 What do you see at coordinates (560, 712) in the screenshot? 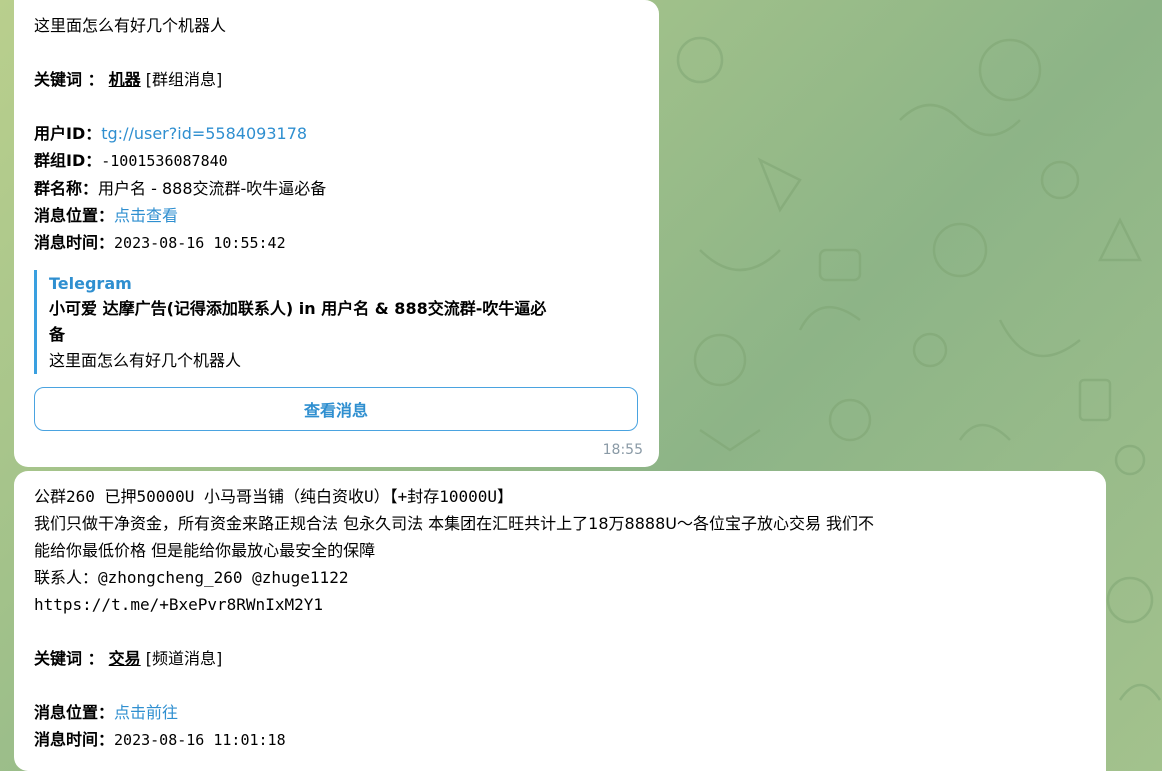
I see `location-row: 消息位置：点击前往` at bounding box center [560, 712].